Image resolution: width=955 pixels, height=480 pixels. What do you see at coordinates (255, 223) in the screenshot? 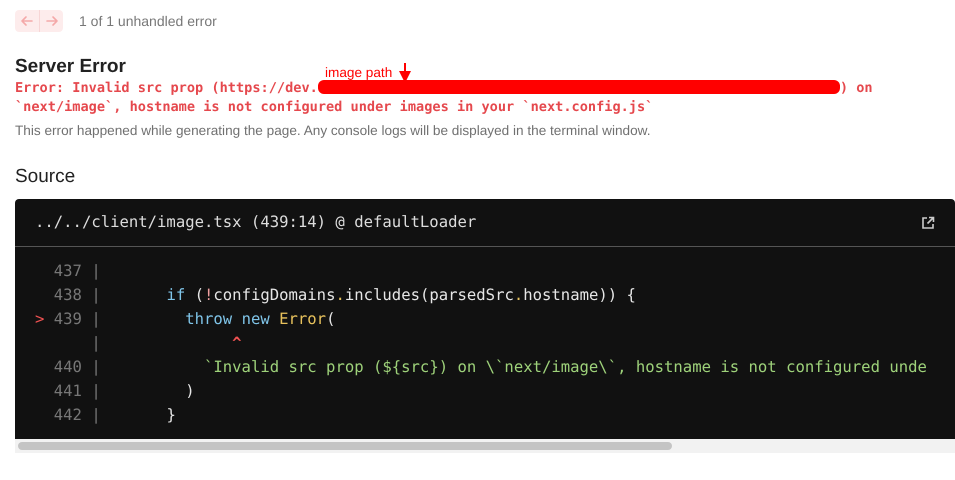
I see `file-location: ../../client/image.tsx (439:14) @ defaultLoader` at bounding box center [255, 223].